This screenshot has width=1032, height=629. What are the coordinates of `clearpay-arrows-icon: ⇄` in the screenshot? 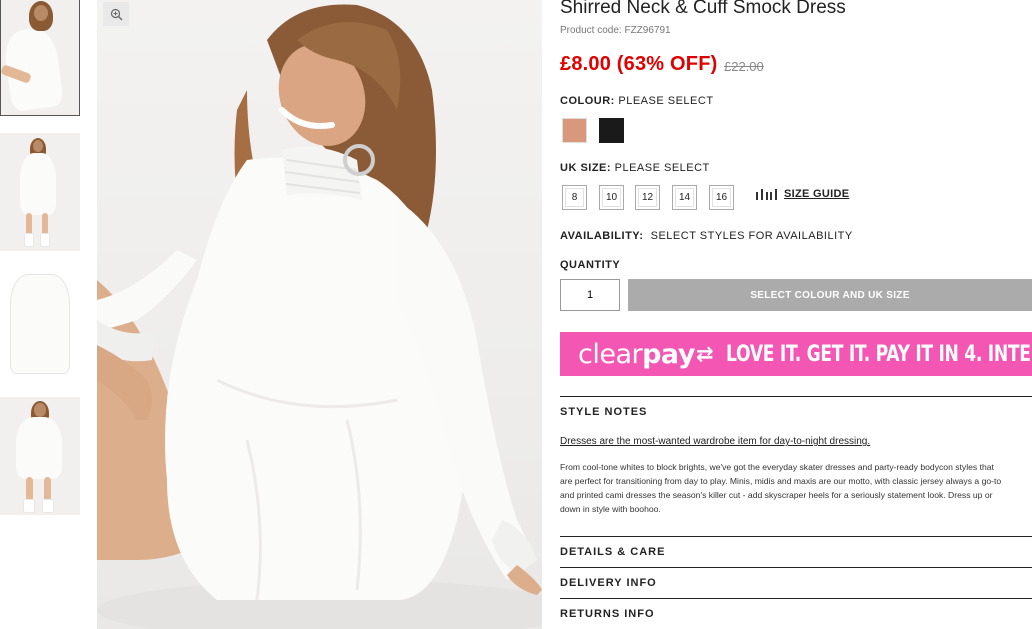 It's located at (704, 354).